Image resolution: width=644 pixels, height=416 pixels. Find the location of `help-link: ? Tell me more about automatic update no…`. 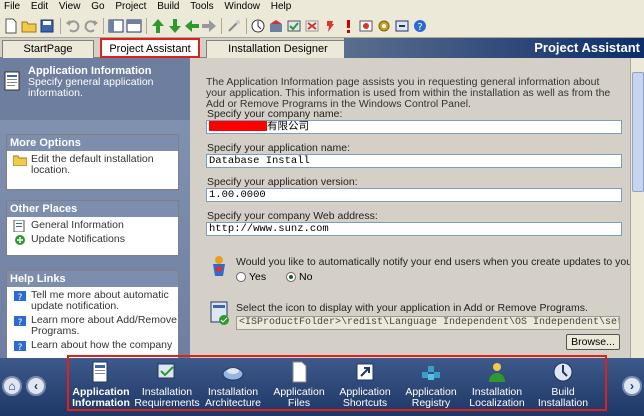

help-link: ? Tell me more about automatic update no… is located at coordinates (92, 301).